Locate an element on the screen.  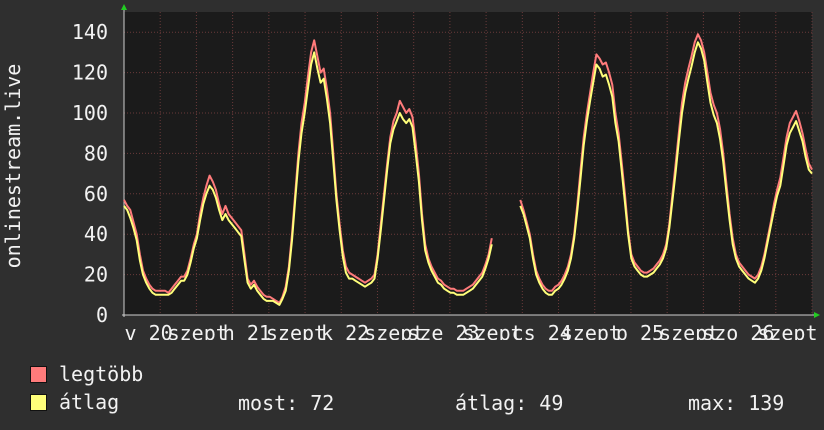
x-tick-label: h 21 is located at coordinates (247, 330).